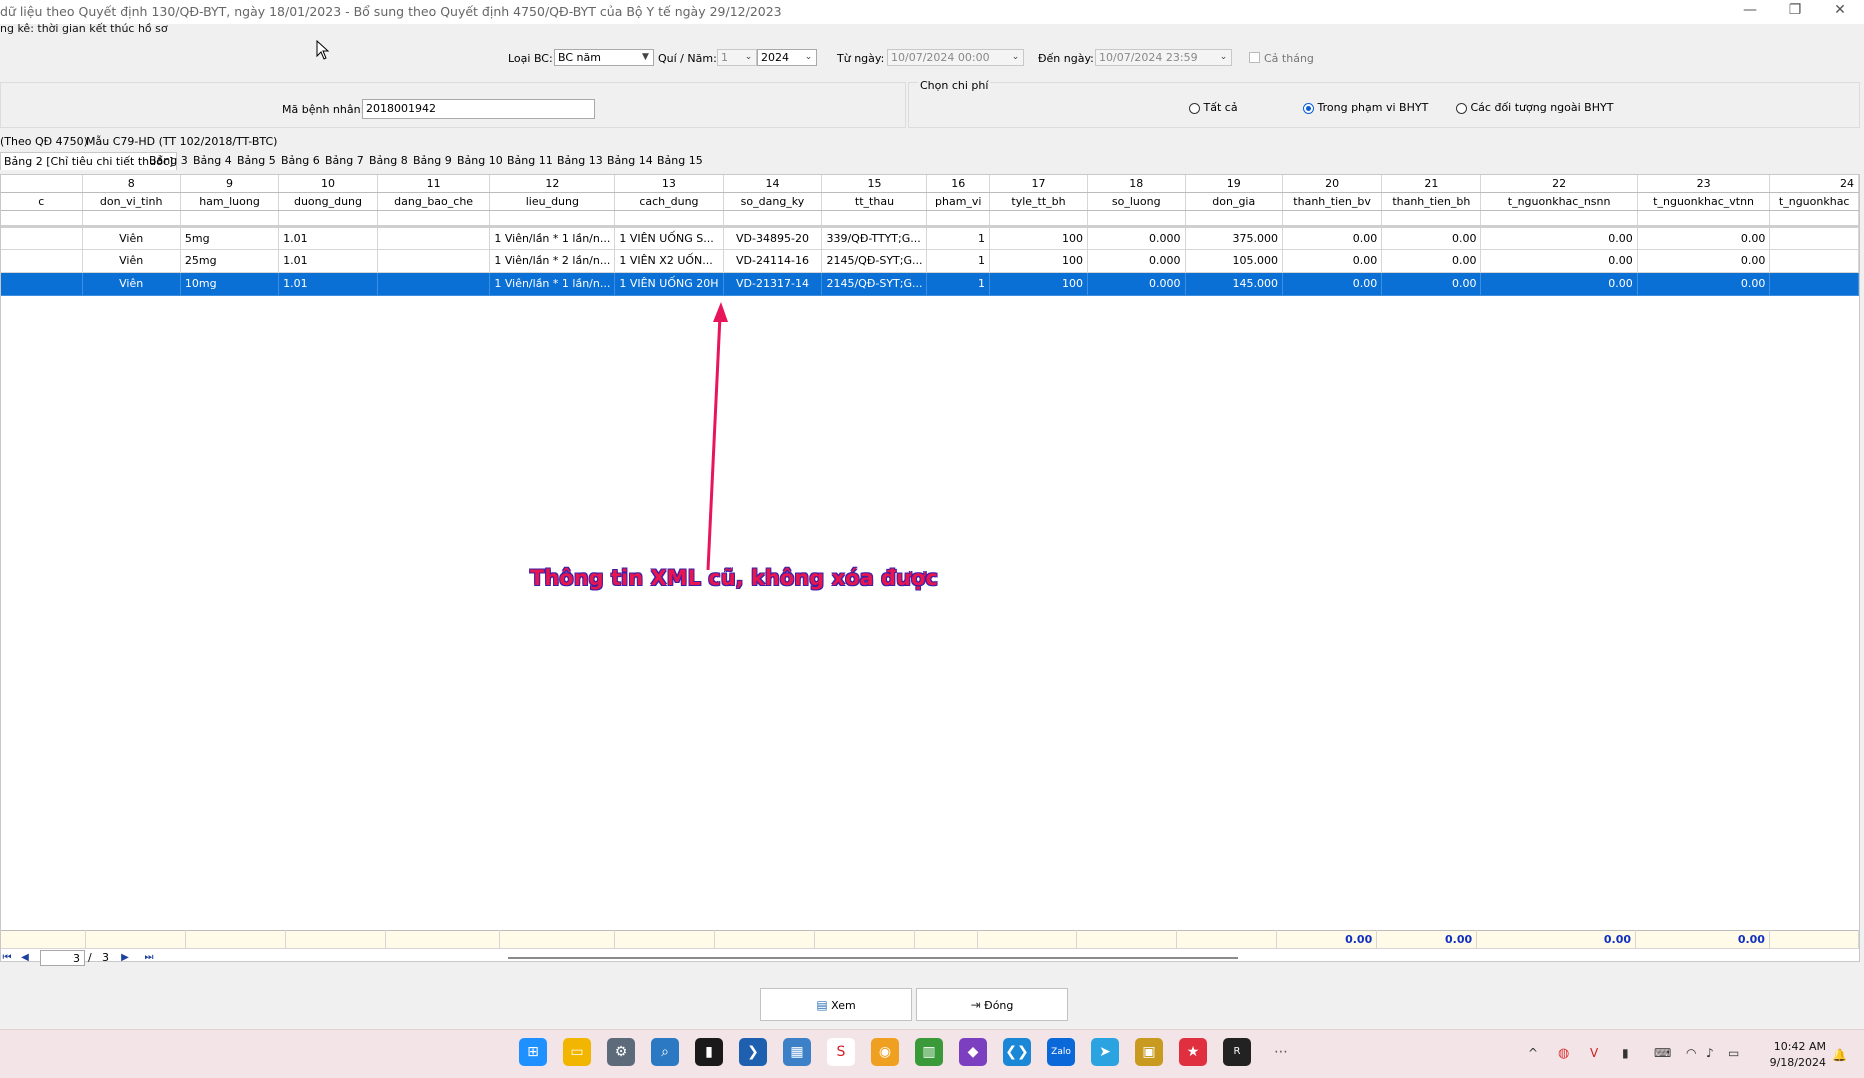 Image resolution: width=1864 pixels, height=1078 pixels. What do you see at coordinates (773, 201) in the screenshot?
I see `column-header: so_dang_ky` at bounding box center [773, 201].